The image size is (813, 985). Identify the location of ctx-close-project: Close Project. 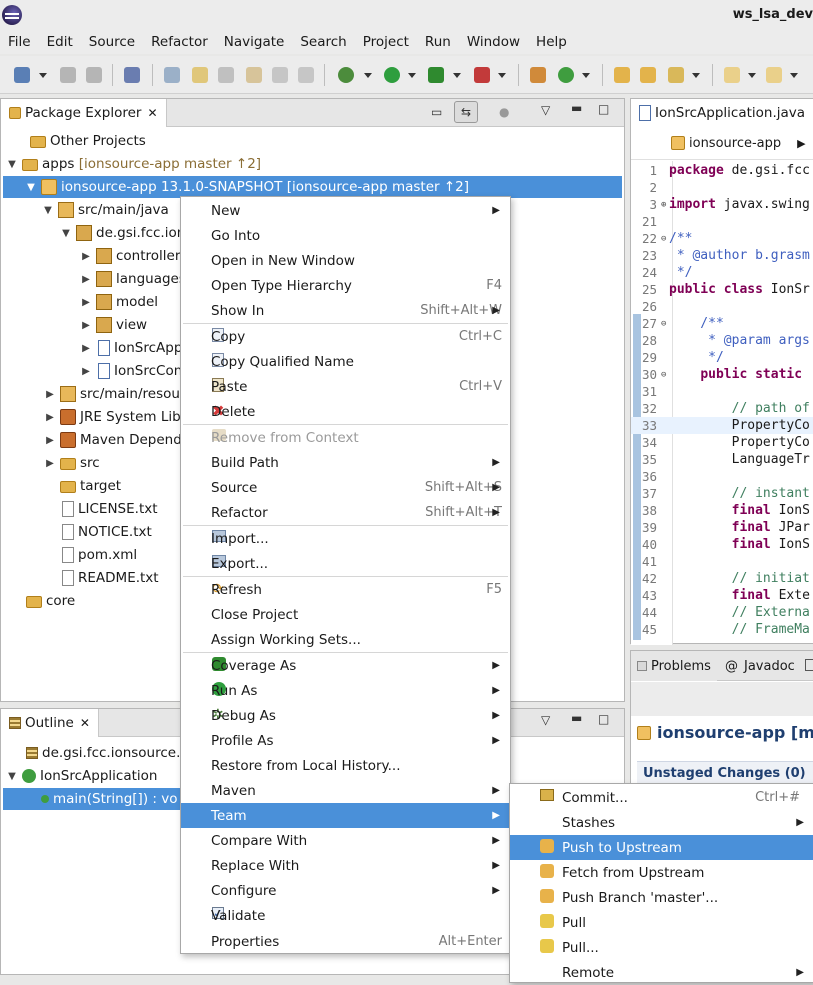
(345, 614).